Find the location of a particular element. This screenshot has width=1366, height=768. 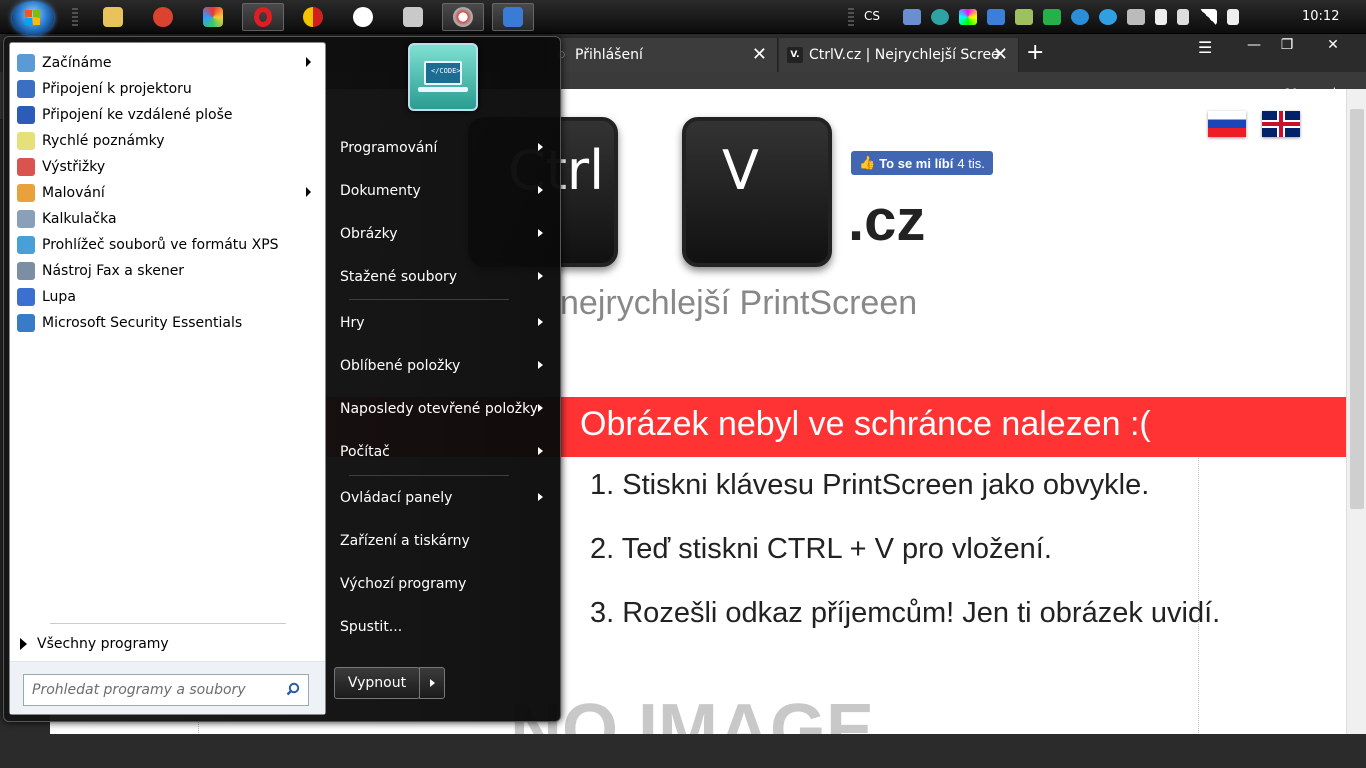

taskbar-app8 is located at coordinates (463, 17).